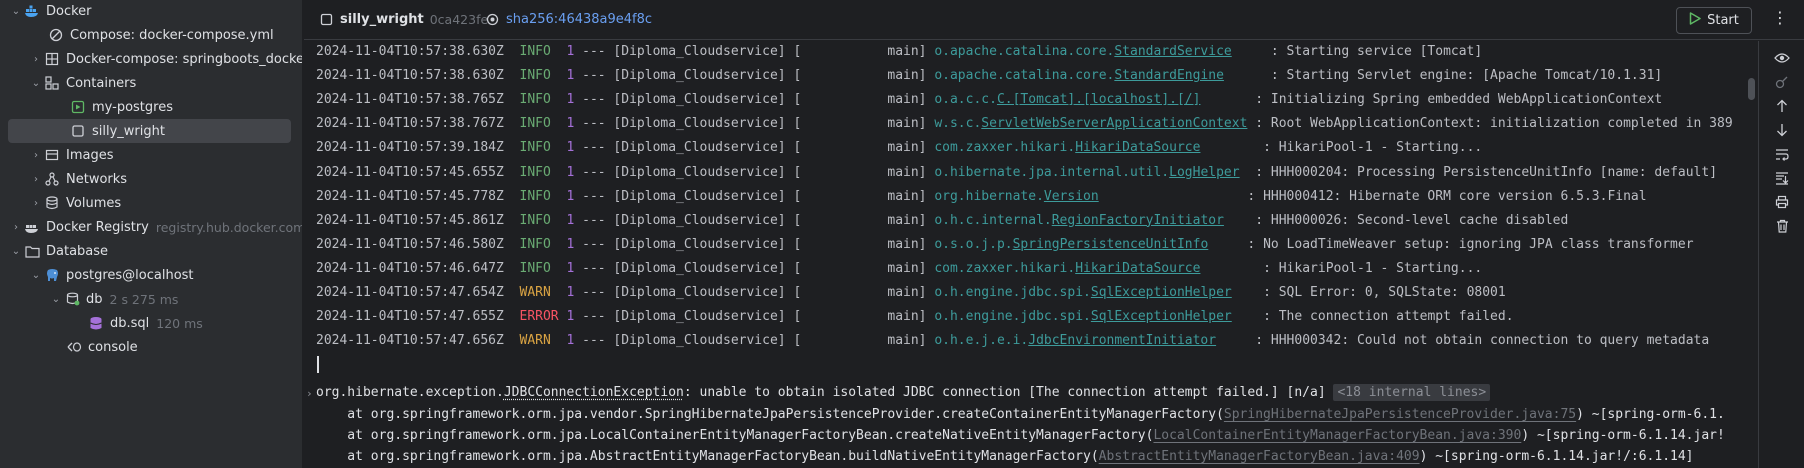  What do you see at coordinates (97, 179) in the screenshot?
I see `tree-item-label: Networks` at bounding box center [97, 179].